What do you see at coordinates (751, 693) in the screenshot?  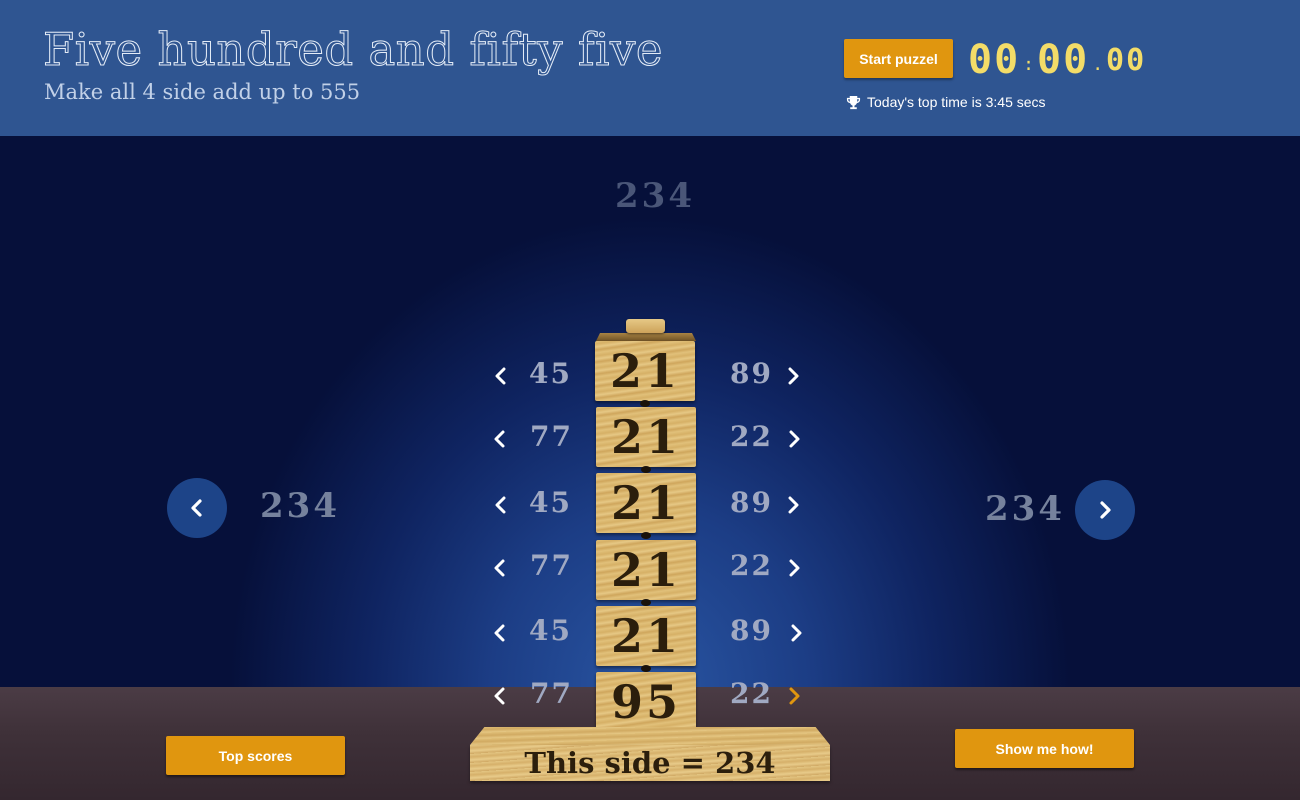 I see `row-6-right-value: 22` at bounding box center [751, 693].